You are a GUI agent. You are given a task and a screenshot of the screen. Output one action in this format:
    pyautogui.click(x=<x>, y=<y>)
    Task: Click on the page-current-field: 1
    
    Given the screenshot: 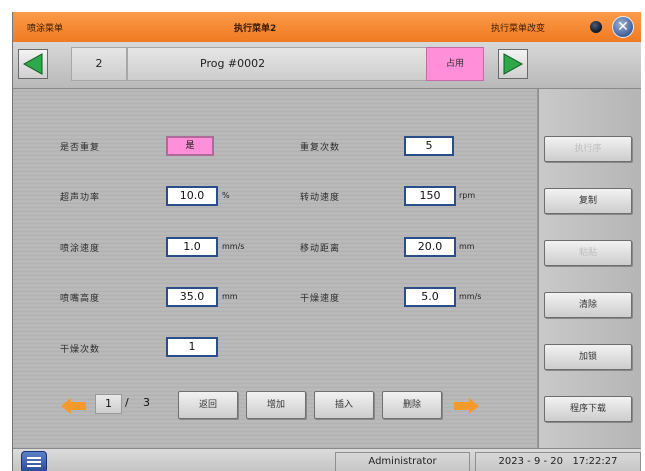 What is the action you would take?
    pyautogui.click(x=108, y=404)
    